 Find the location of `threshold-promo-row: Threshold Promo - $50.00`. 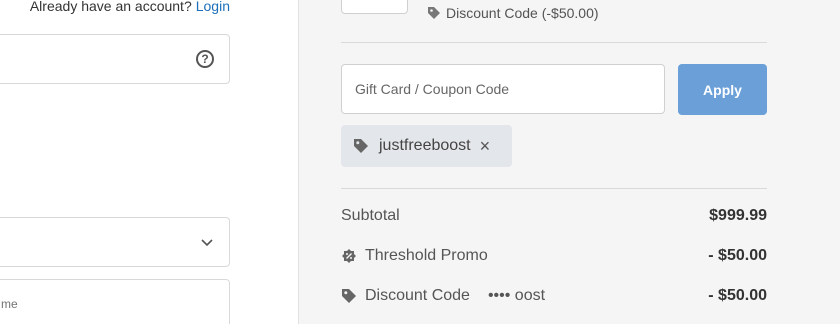

threshold-promo-row: Threshold Promo - $50.00 is located at coordinates (554, 256).